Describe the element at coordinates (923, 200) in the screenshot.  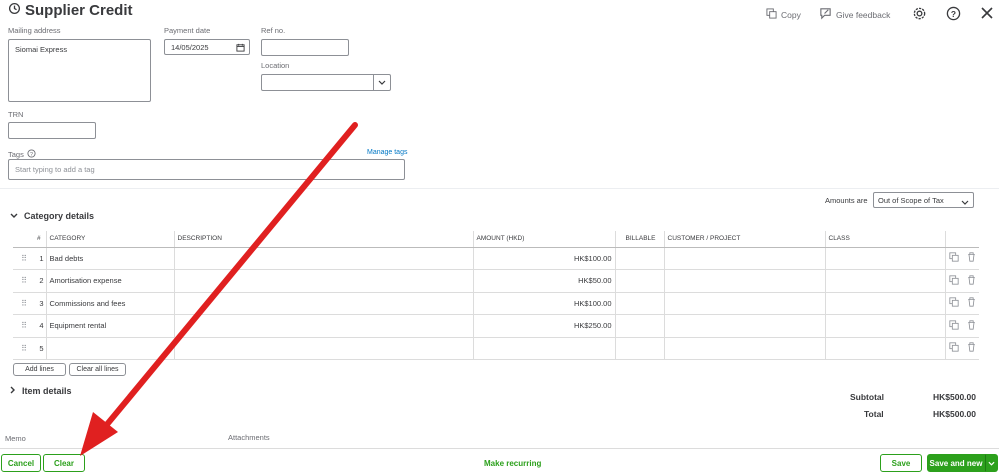
I see `amounts-are-select: Out of Scope of Tax` at that location.